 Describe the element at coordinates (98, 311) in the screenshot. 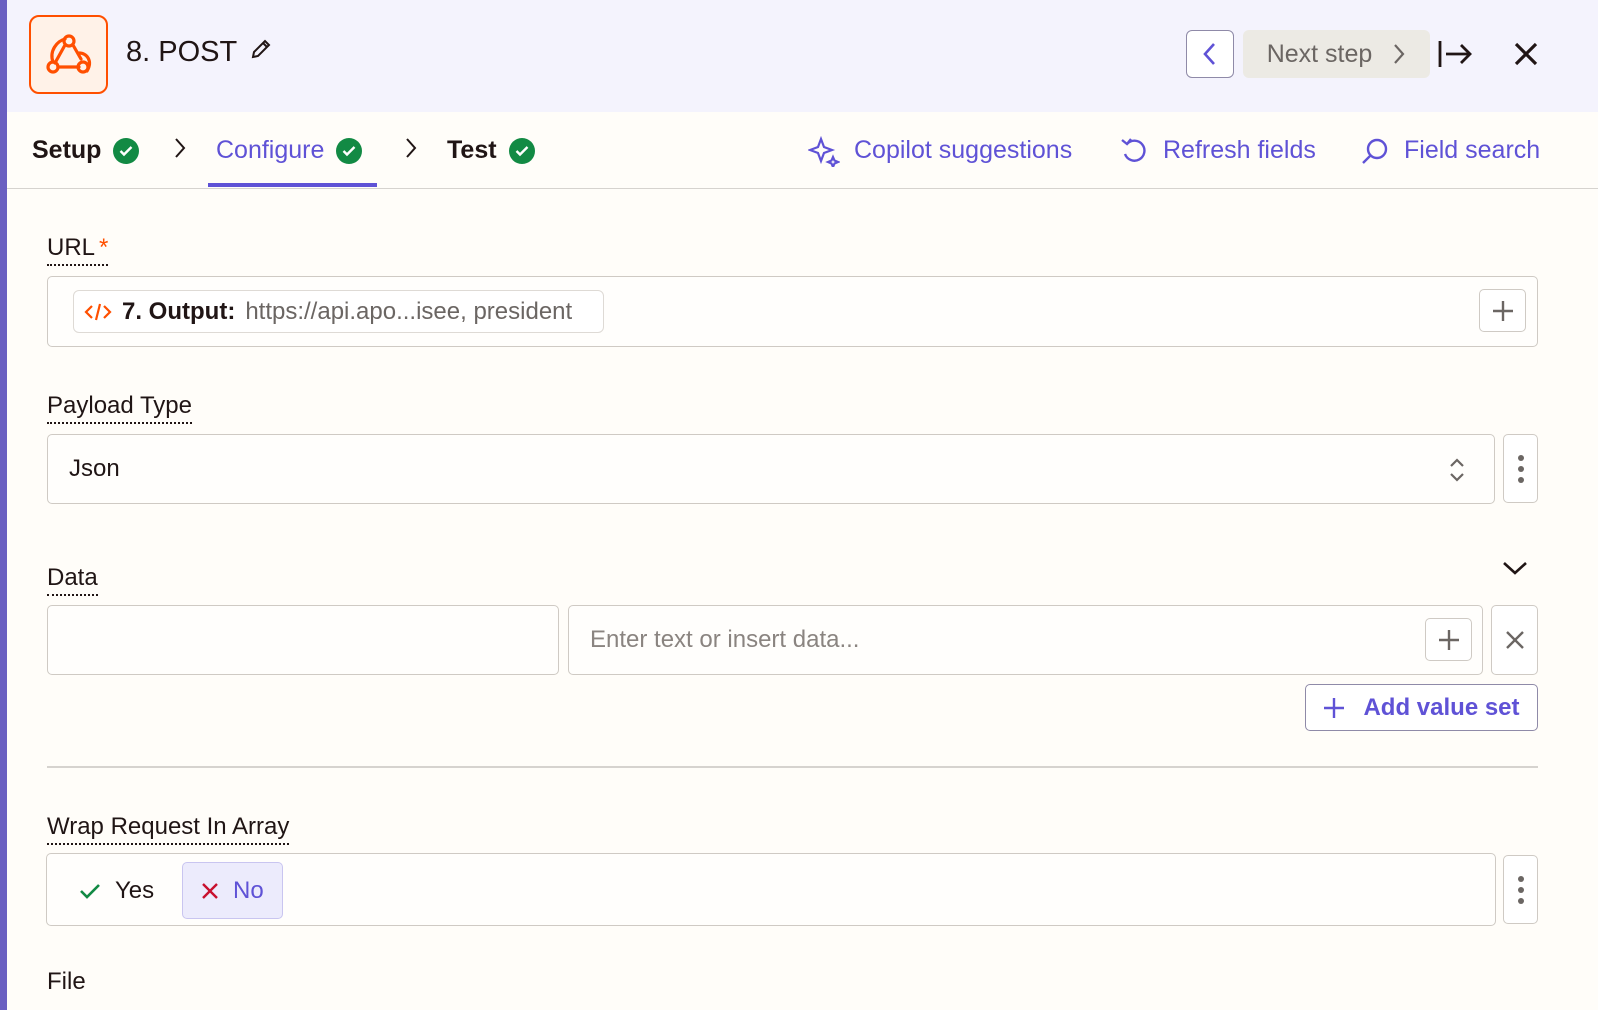

I see `code-icon` at that location.